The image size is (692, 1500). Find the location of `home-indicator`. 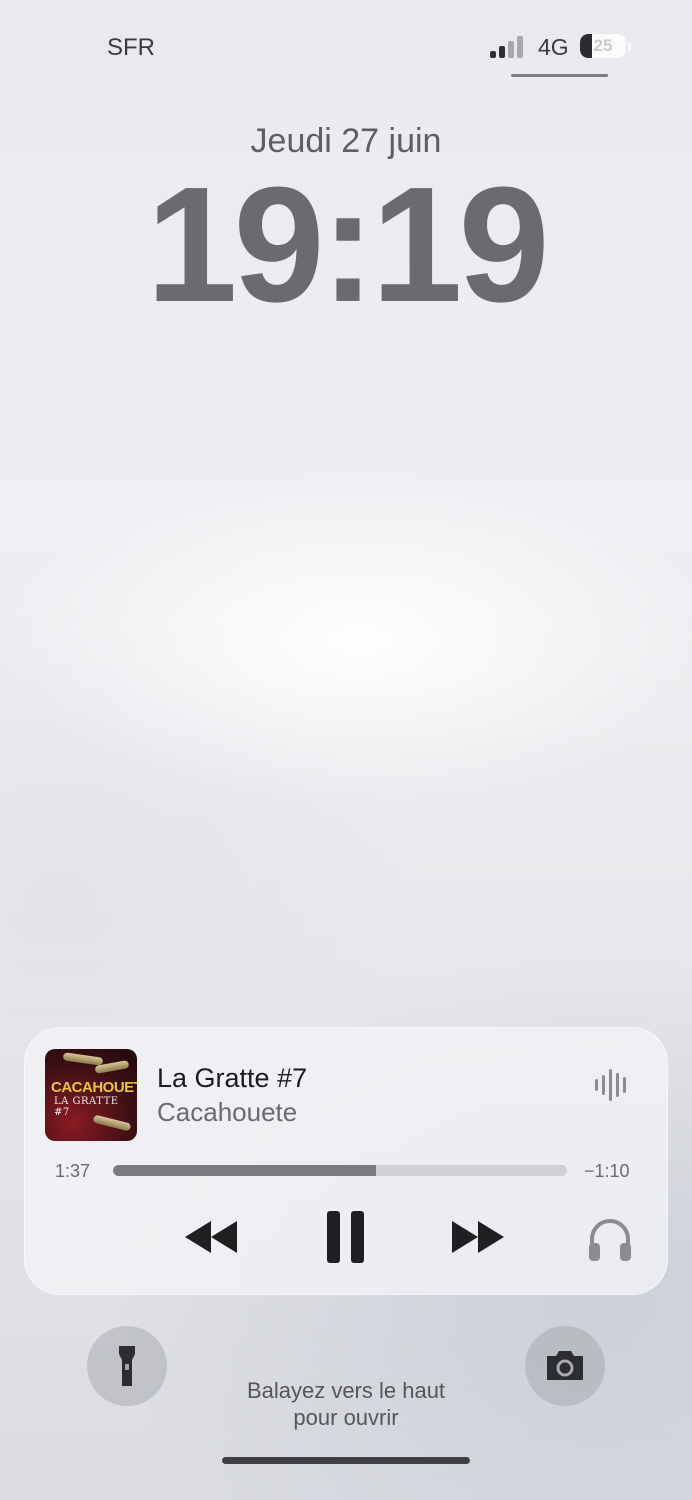

home-indicator is located at coordinates (346, 1460).